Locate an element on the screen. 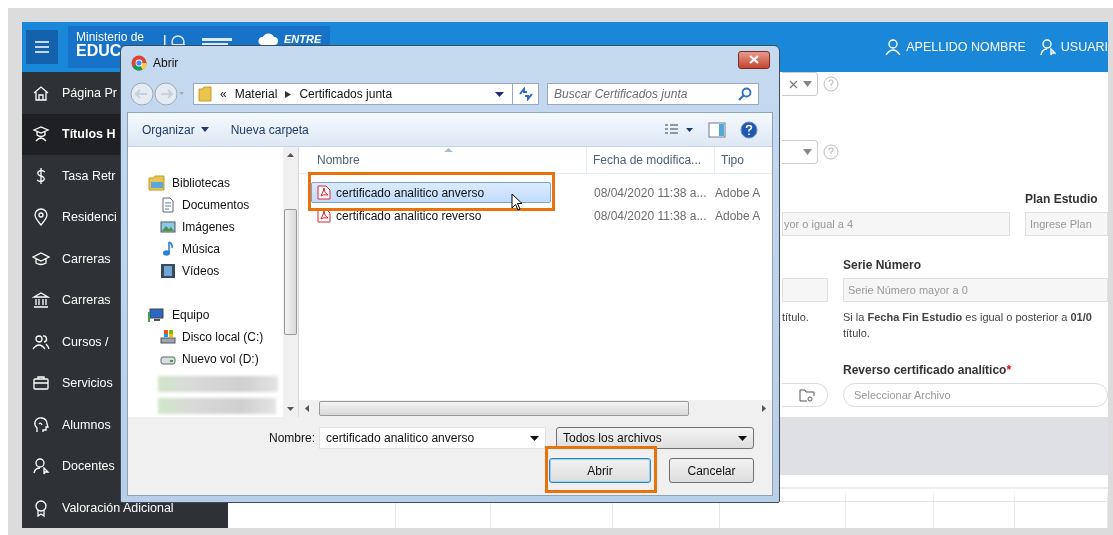 The image size is (1113, 535). field-label: Serie Número is located at coordinates (883, 265).